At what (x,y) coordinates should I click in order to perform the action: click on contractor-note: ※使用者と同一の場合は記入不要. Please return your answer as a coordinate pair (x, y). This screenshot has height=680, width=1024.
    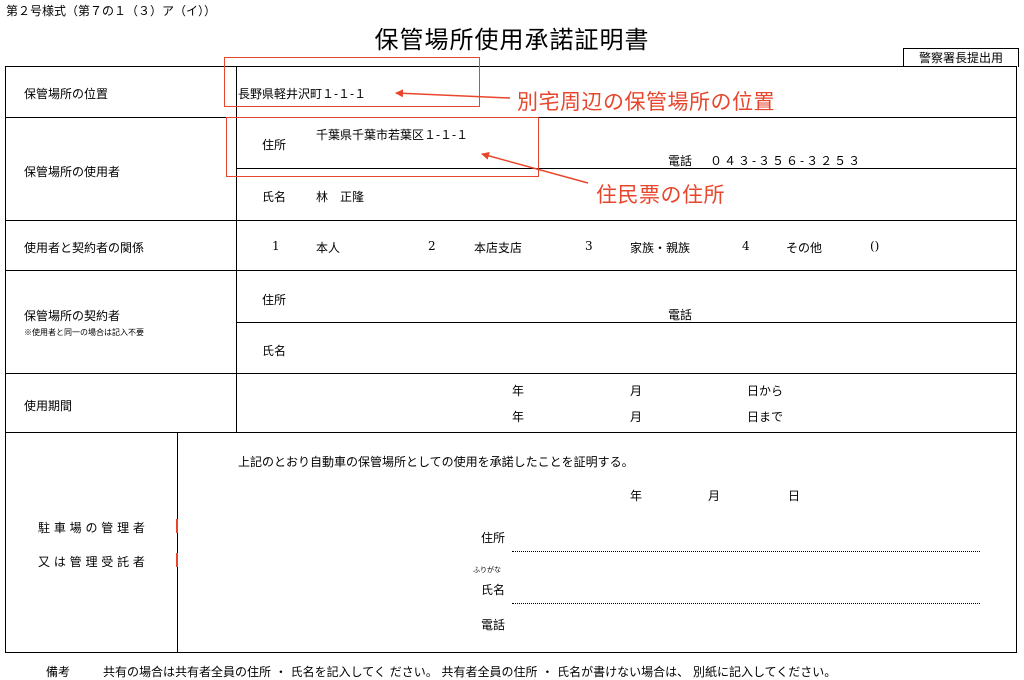
    Looking at the image, I should click on (84, 332).